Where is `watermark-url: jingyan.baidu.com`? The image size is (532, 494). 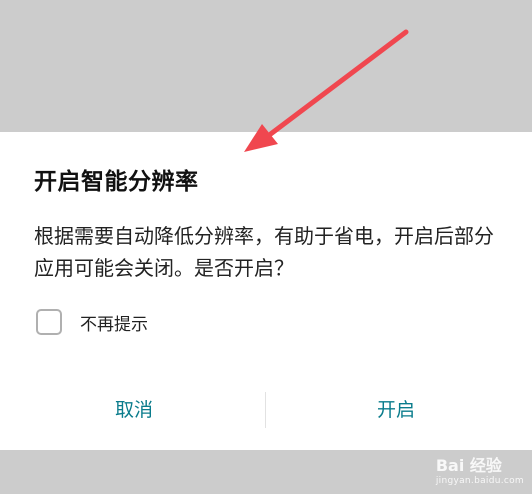
watermark-url: jingyan.baidu.com is located at coordinates (479, 481).